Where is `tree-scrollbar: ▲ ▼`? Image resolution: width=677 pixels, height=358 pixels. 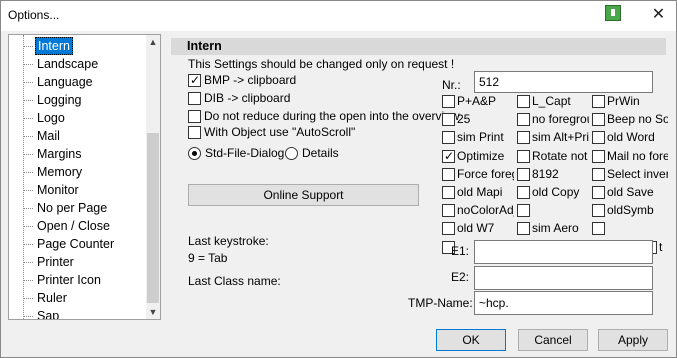
tree-scrollbar: ▲ ▼ is located at coordinates (153, 177).